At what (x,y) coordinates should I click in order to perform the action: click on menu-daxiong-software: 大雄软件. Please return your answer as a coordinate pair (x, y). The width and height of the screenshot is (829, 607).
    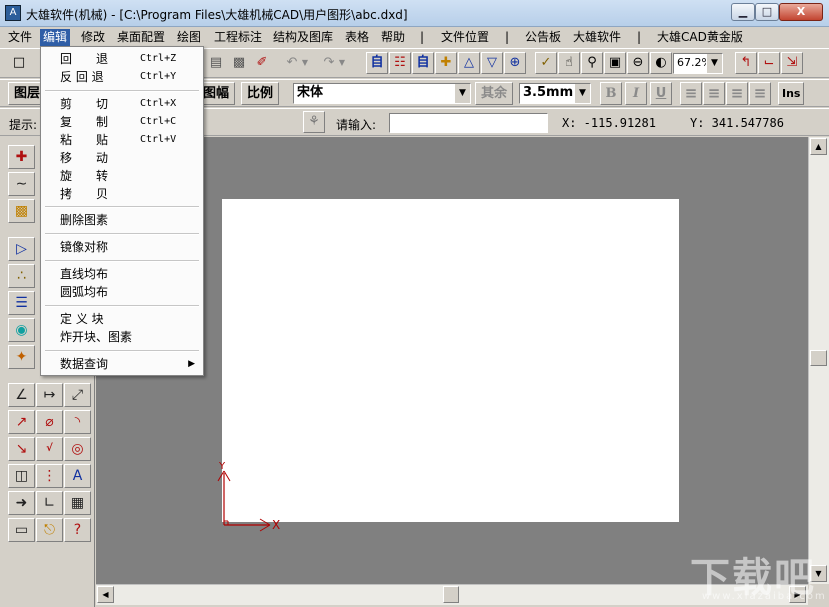
    Looking at the image, I should click on (597, 37).